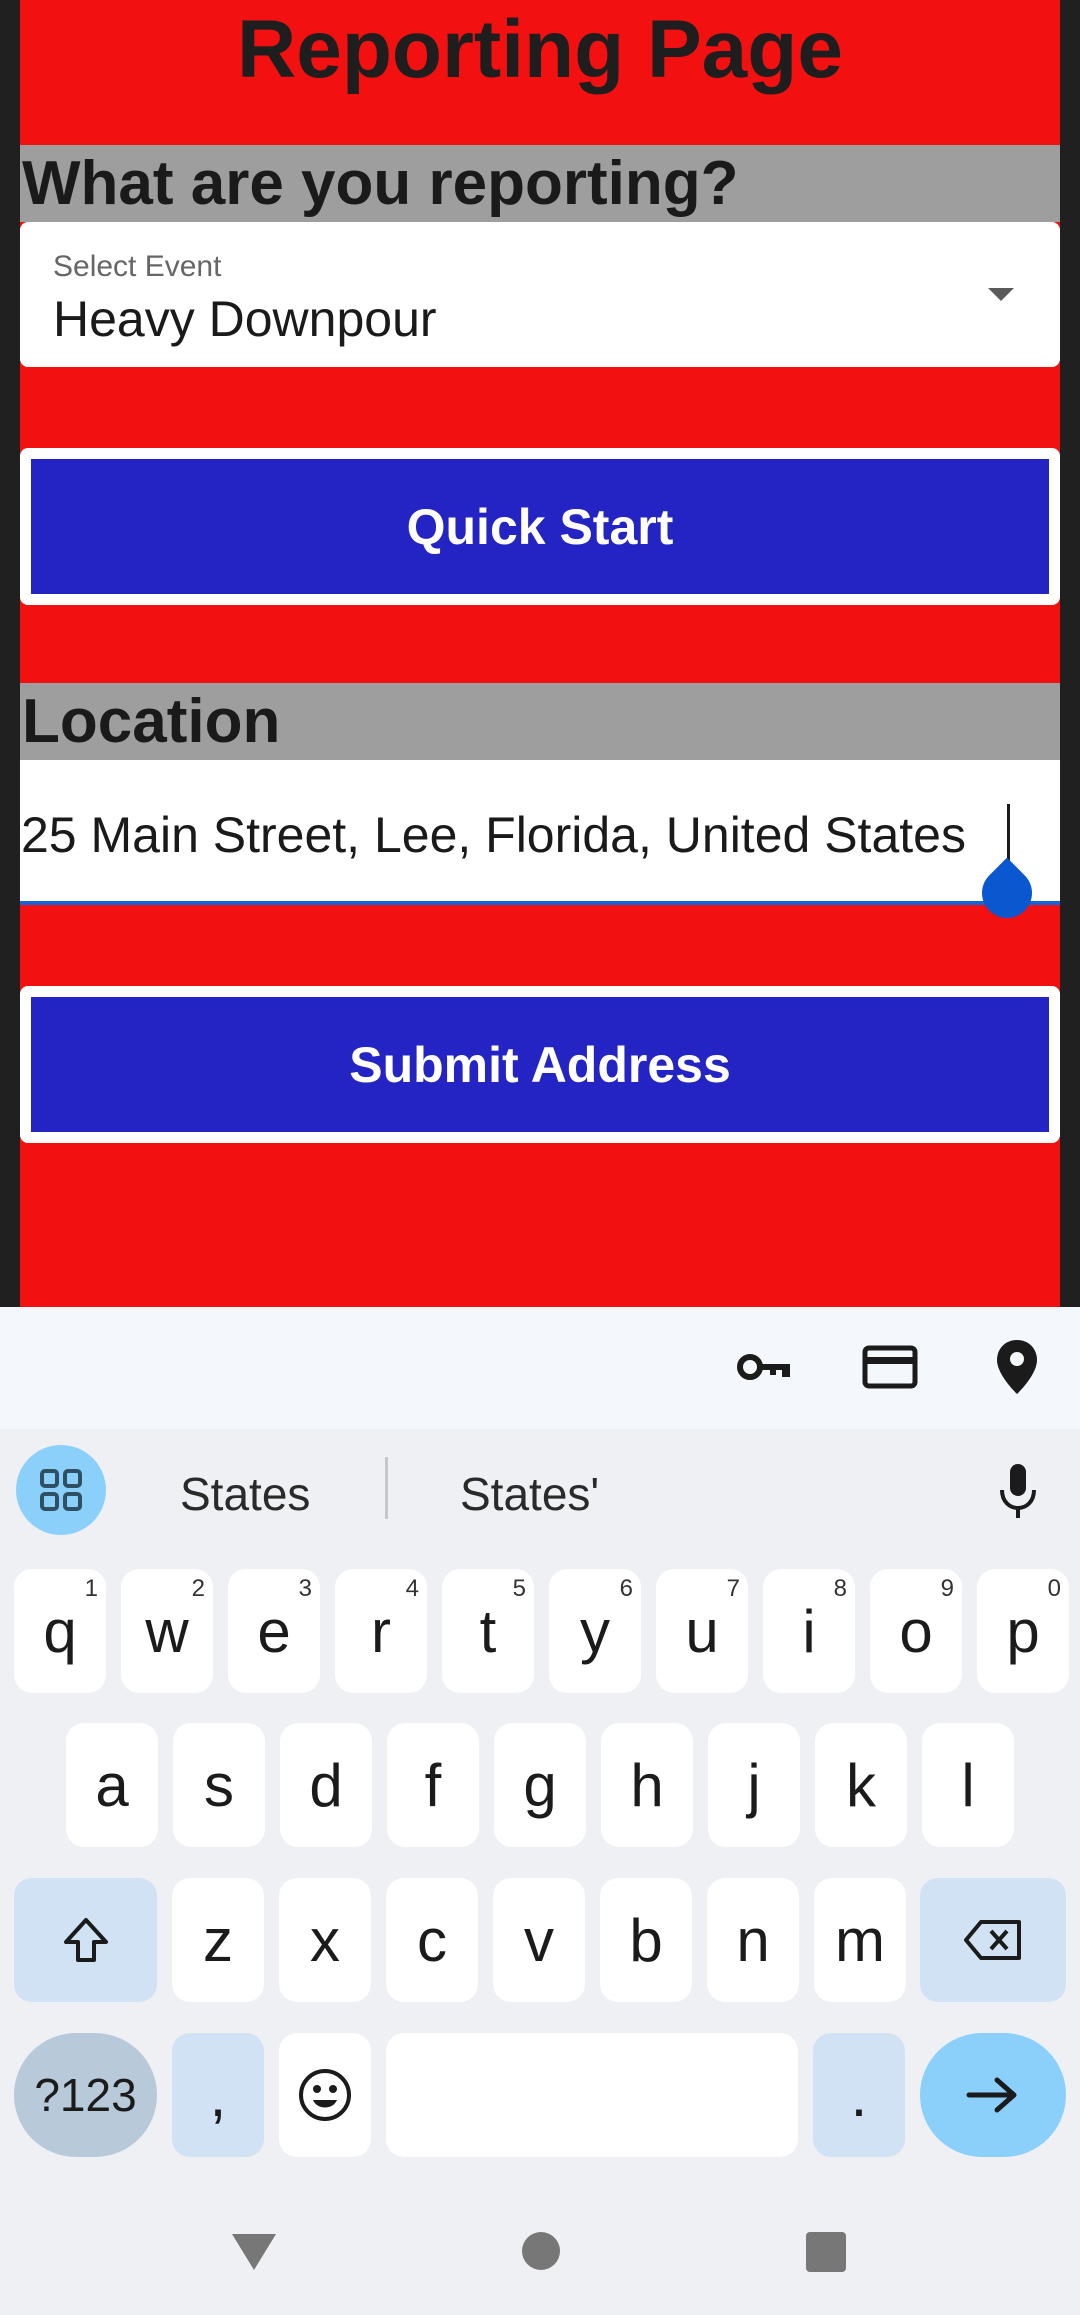 This screenshot has width=1080, height=2315. I want to click on submit-address-button: Submit Address, so click(540, 1064).